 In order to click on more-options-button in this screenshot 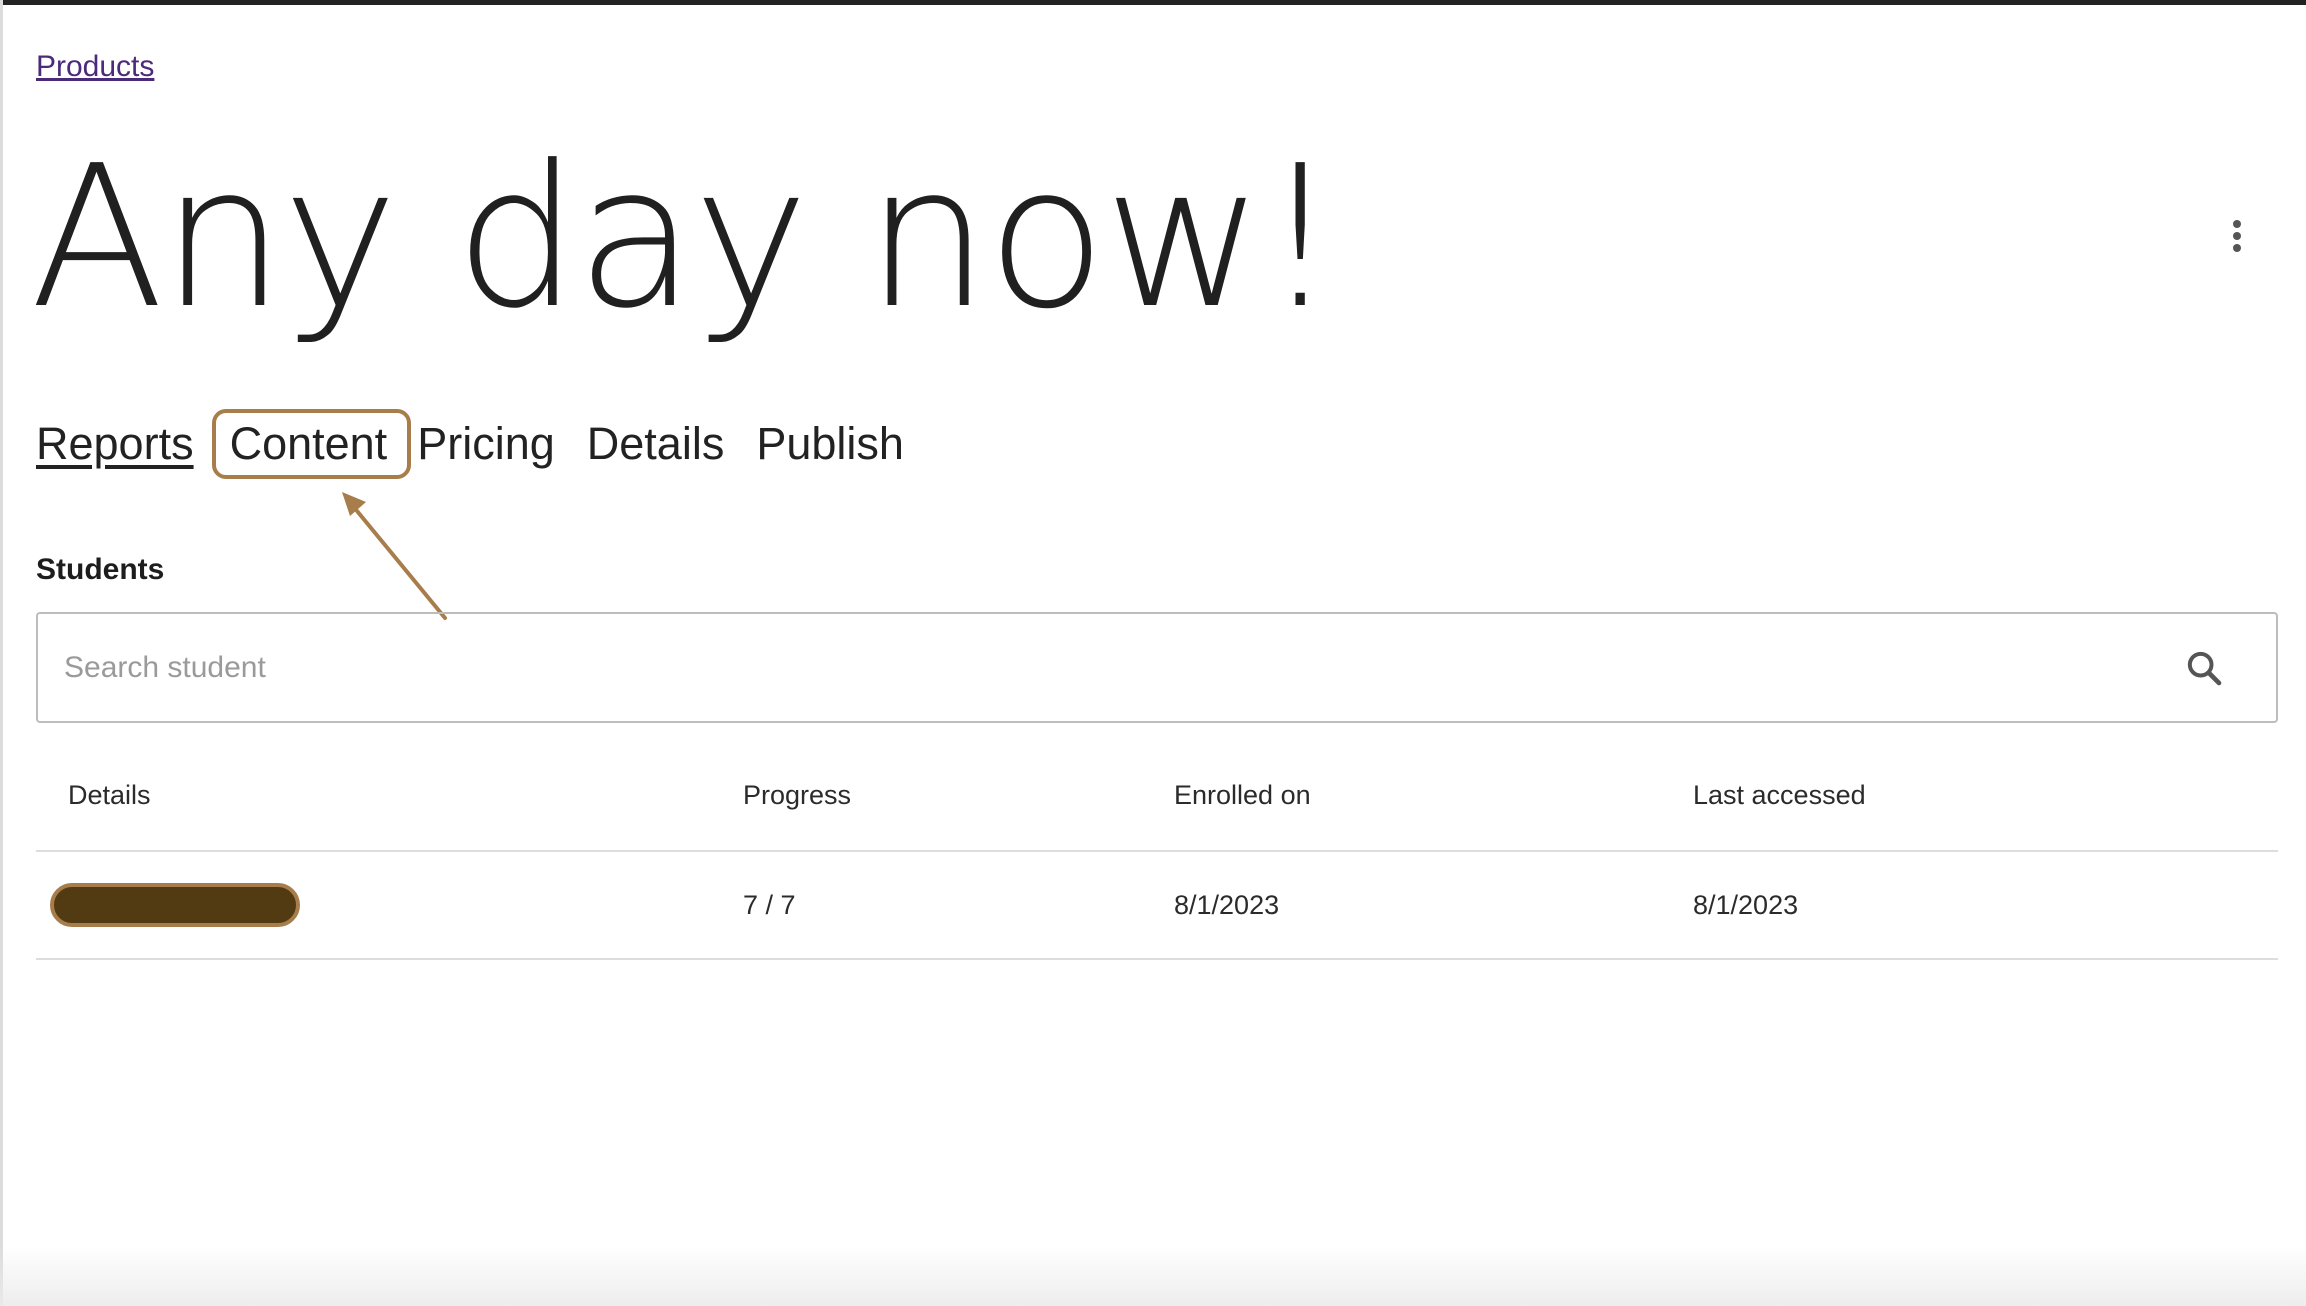, I will do `click(2237, 236)`.